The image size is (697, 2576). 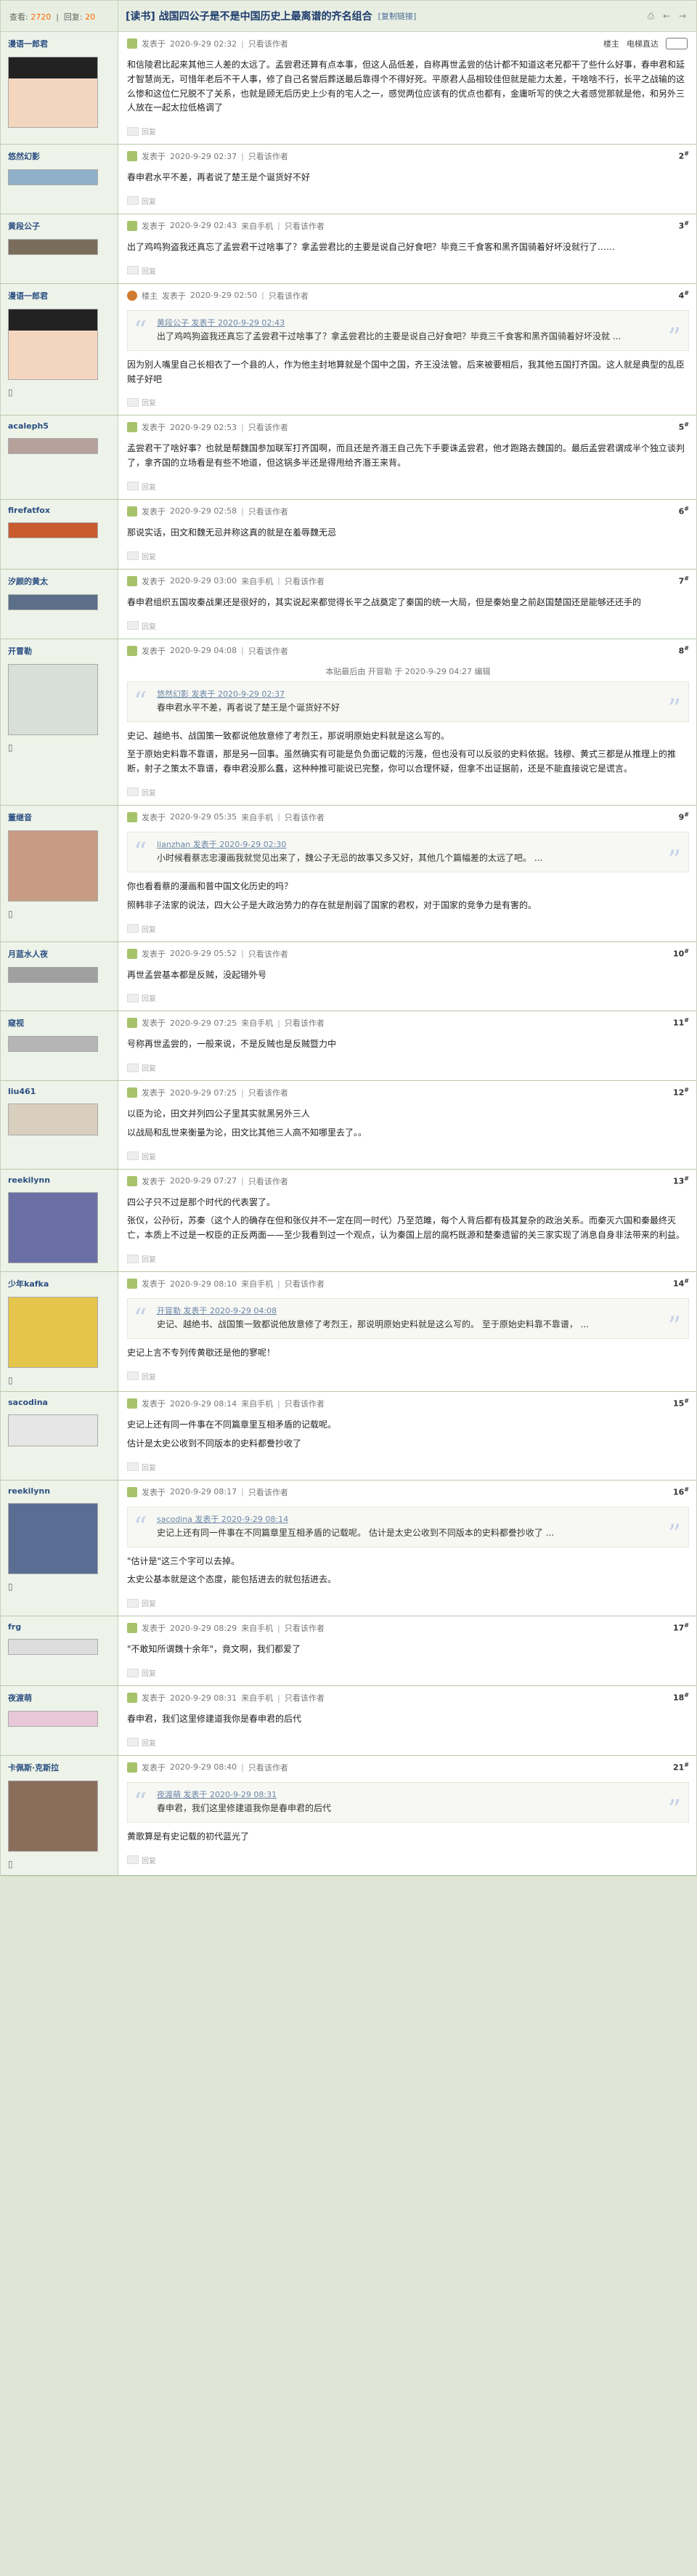 What do you see at coordinates (59, 156) in the screenshot?
I see `author-name: 悠然幻影` at bounding box center [59, 156].